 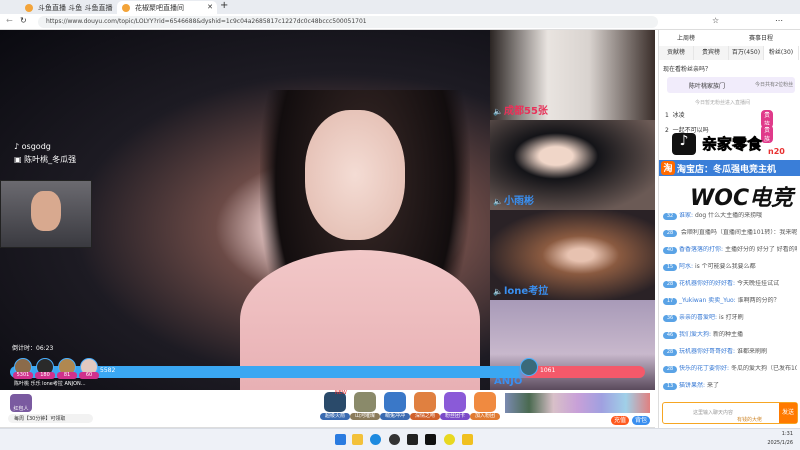 What do you see at coordinates (340, 439) in the screenshot?
I see `start-icon` at bounding box center [340, 439].